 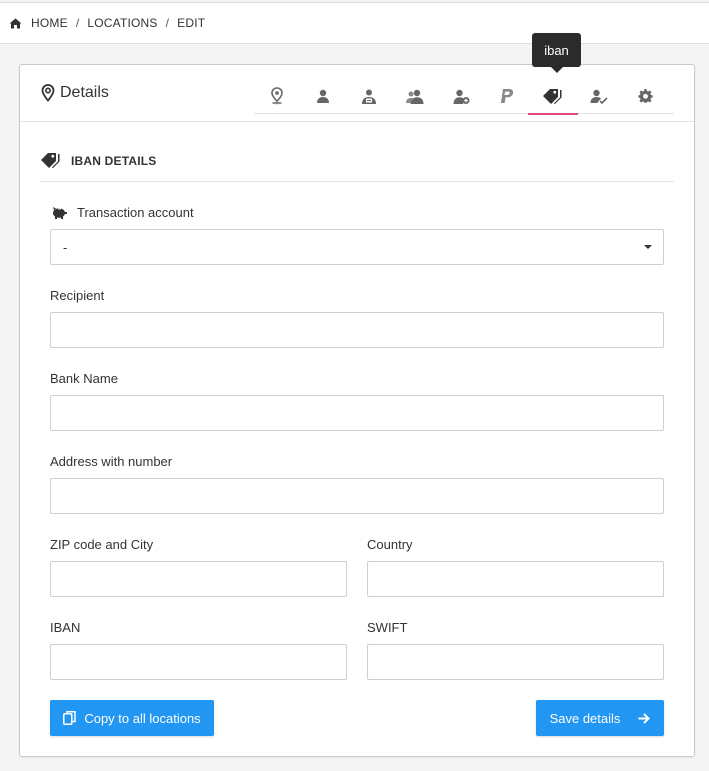 I want to click on transaction-account-label: Transaction account, so click(x=135, y=212).